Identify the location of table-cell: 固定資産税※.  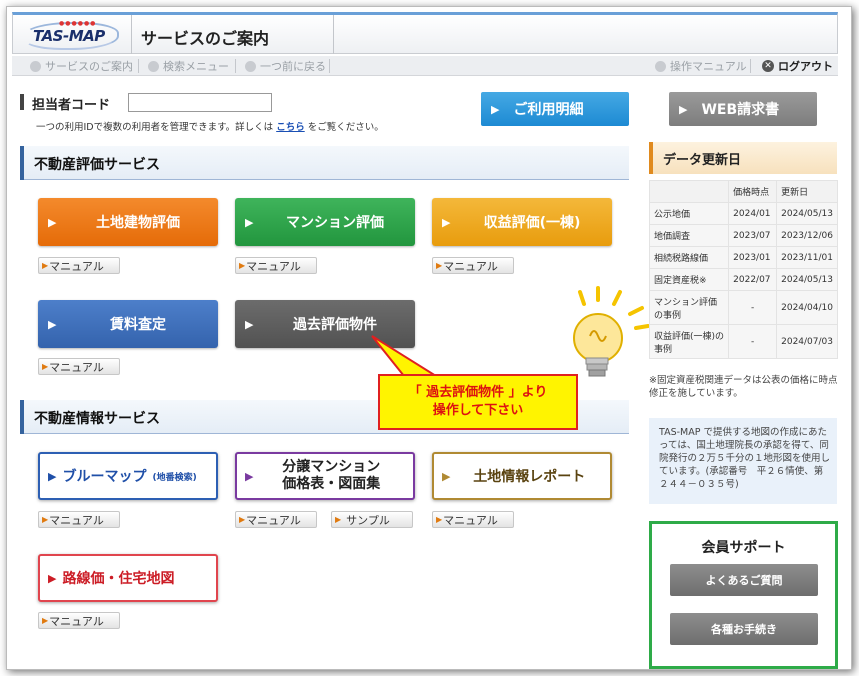
(689, 279).